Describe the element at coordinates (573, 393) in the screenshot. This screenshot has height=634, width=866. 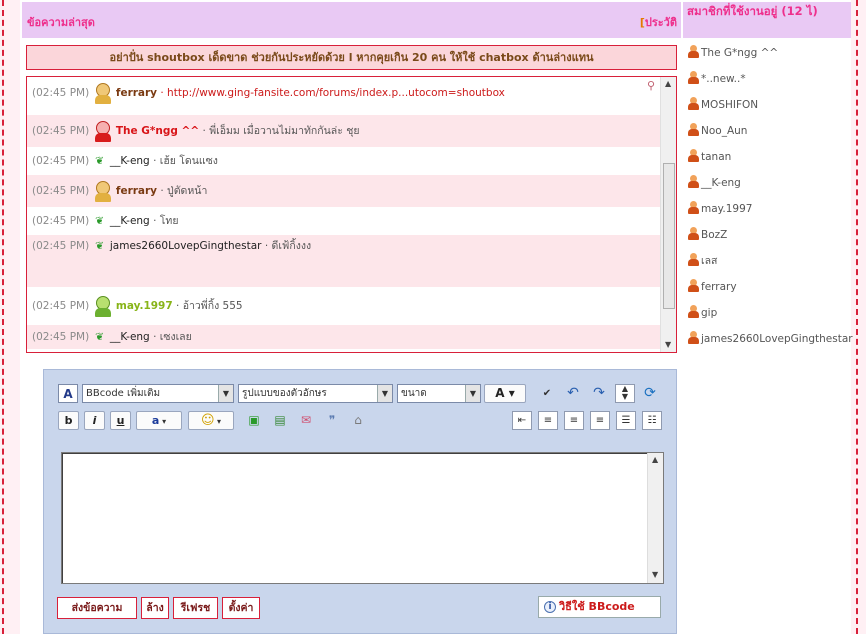
I see `undo-icon: ↶` at that location.